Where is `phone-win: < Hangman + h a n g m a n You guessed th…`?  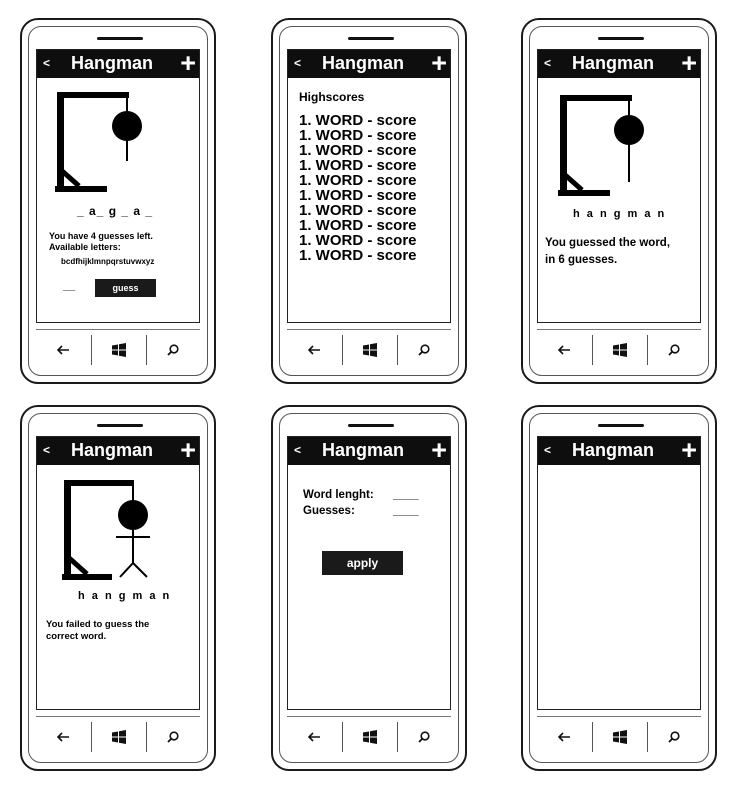
phone-win: < Hangman + h a n g m a n You guessed th… is located at coordinates (619, 201).